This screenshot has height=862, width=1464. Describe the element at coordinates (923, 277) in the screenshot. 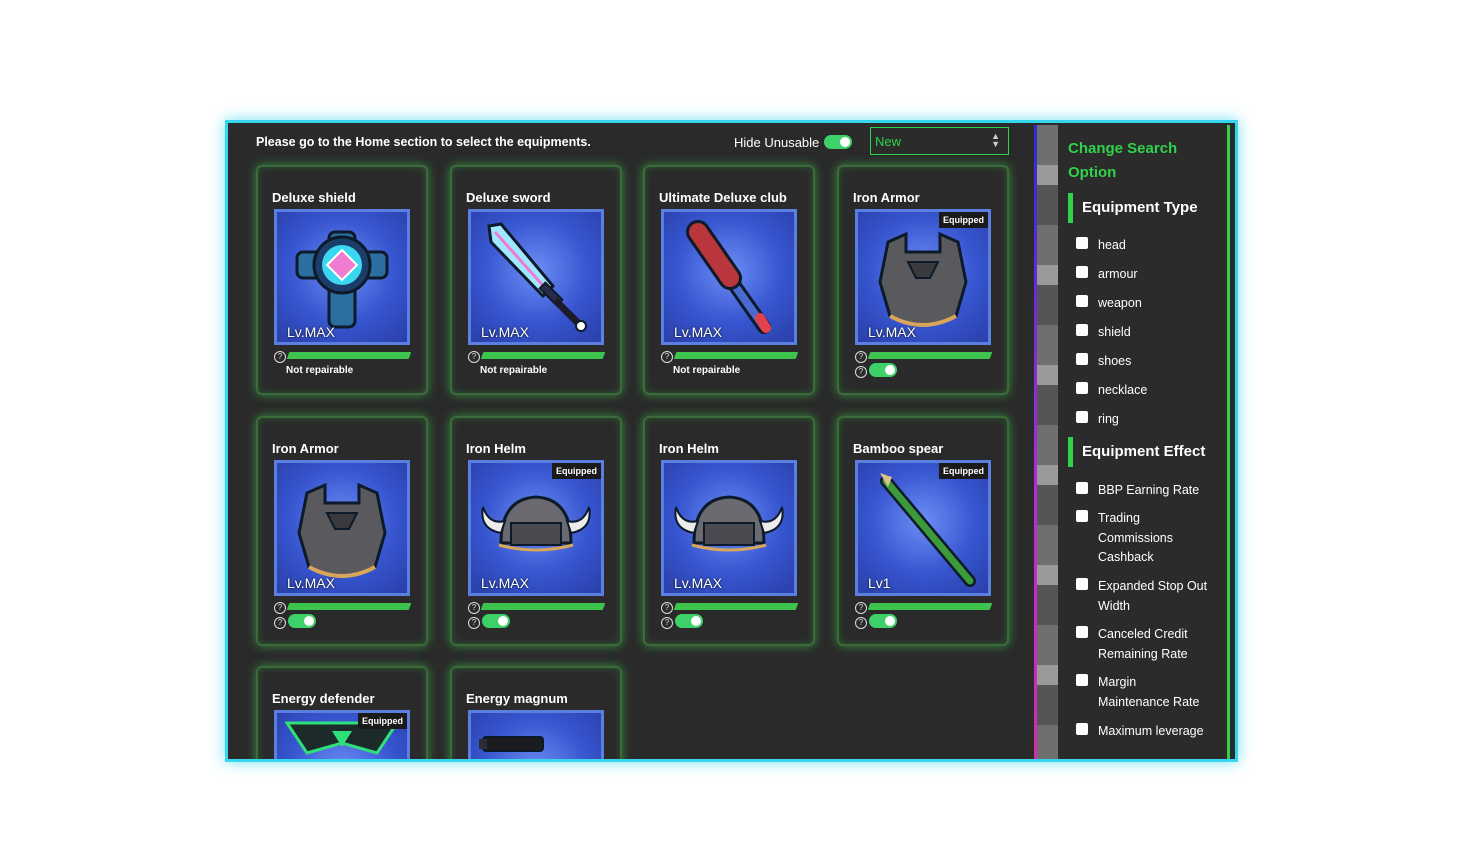

I see `item-thumbnail: Equipped Lv.MAX` at that location.